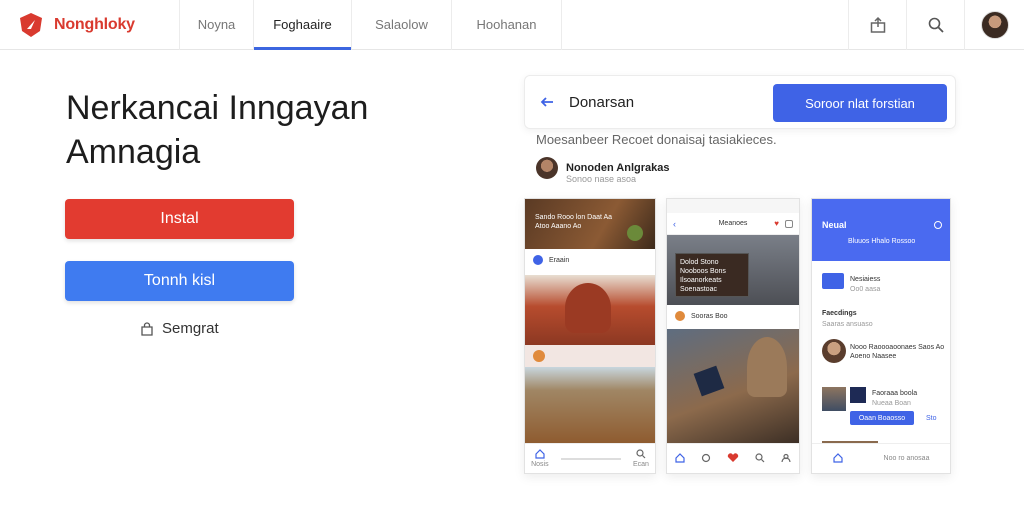 The image size is (1024, 512). Describe the element at coordinates (709, 316) in the screenshot. I see `article-row-label: Sooras Boo` at that location.